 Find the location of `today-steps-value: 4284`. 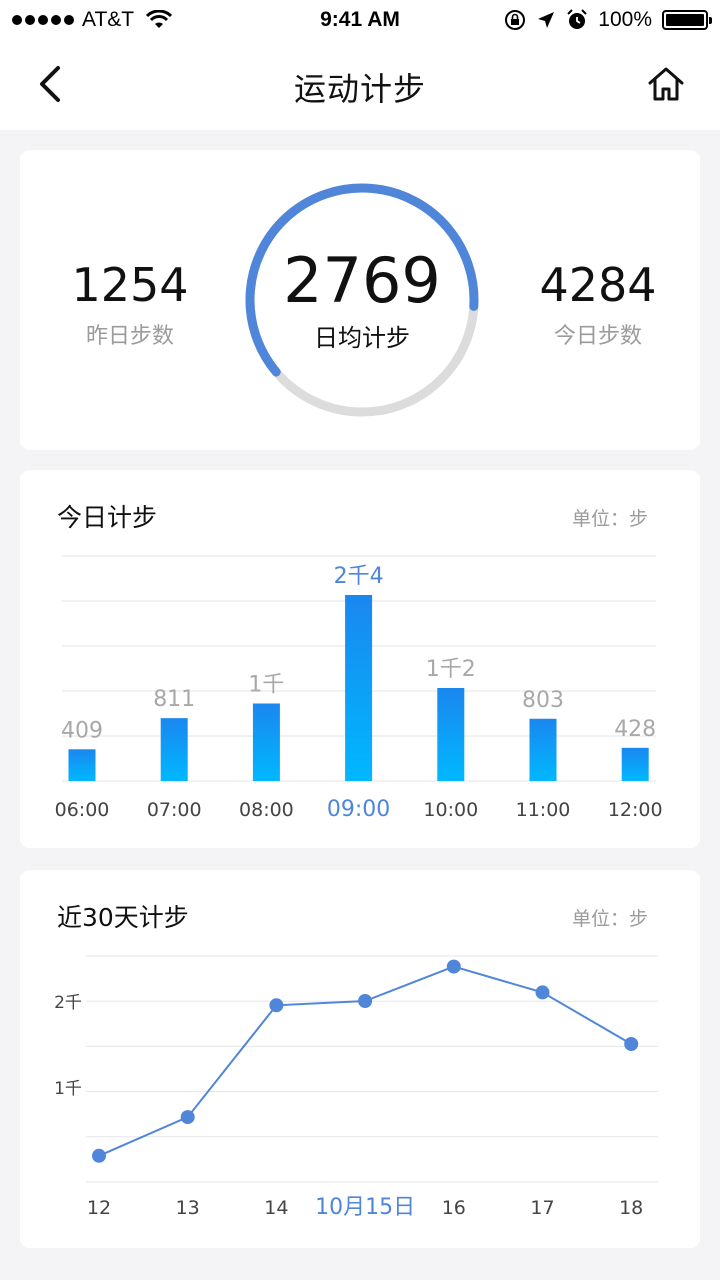

today-steps-value: 4284 is located at coordinates (598, 285).